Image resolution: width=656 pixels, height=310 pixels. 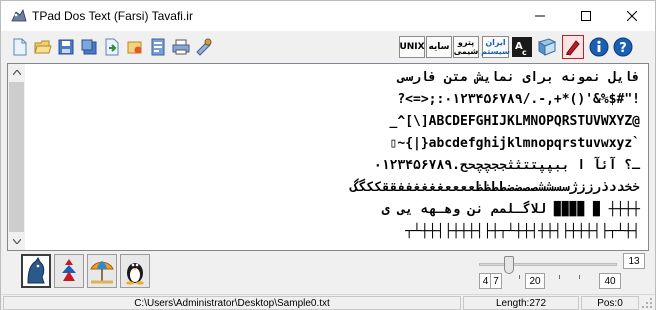 I want to click on slider-track, so click(x=548, y=264).